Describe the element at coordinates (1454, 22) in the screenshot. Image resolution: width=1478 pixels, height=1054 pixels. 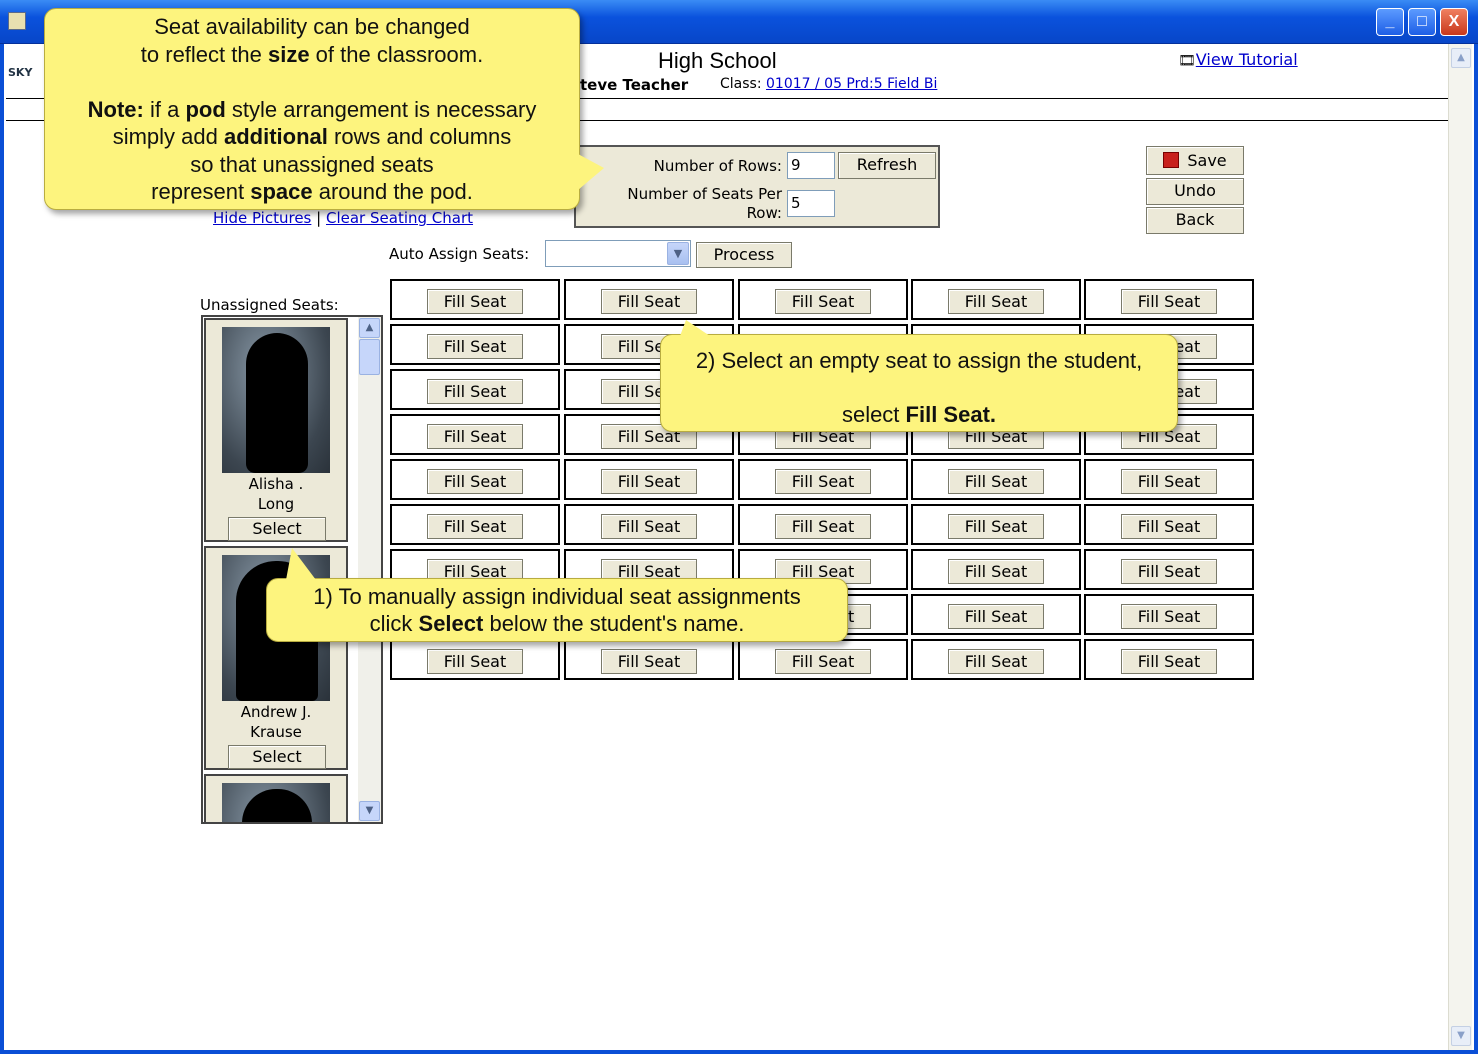
I see `close-button: X` at that location.